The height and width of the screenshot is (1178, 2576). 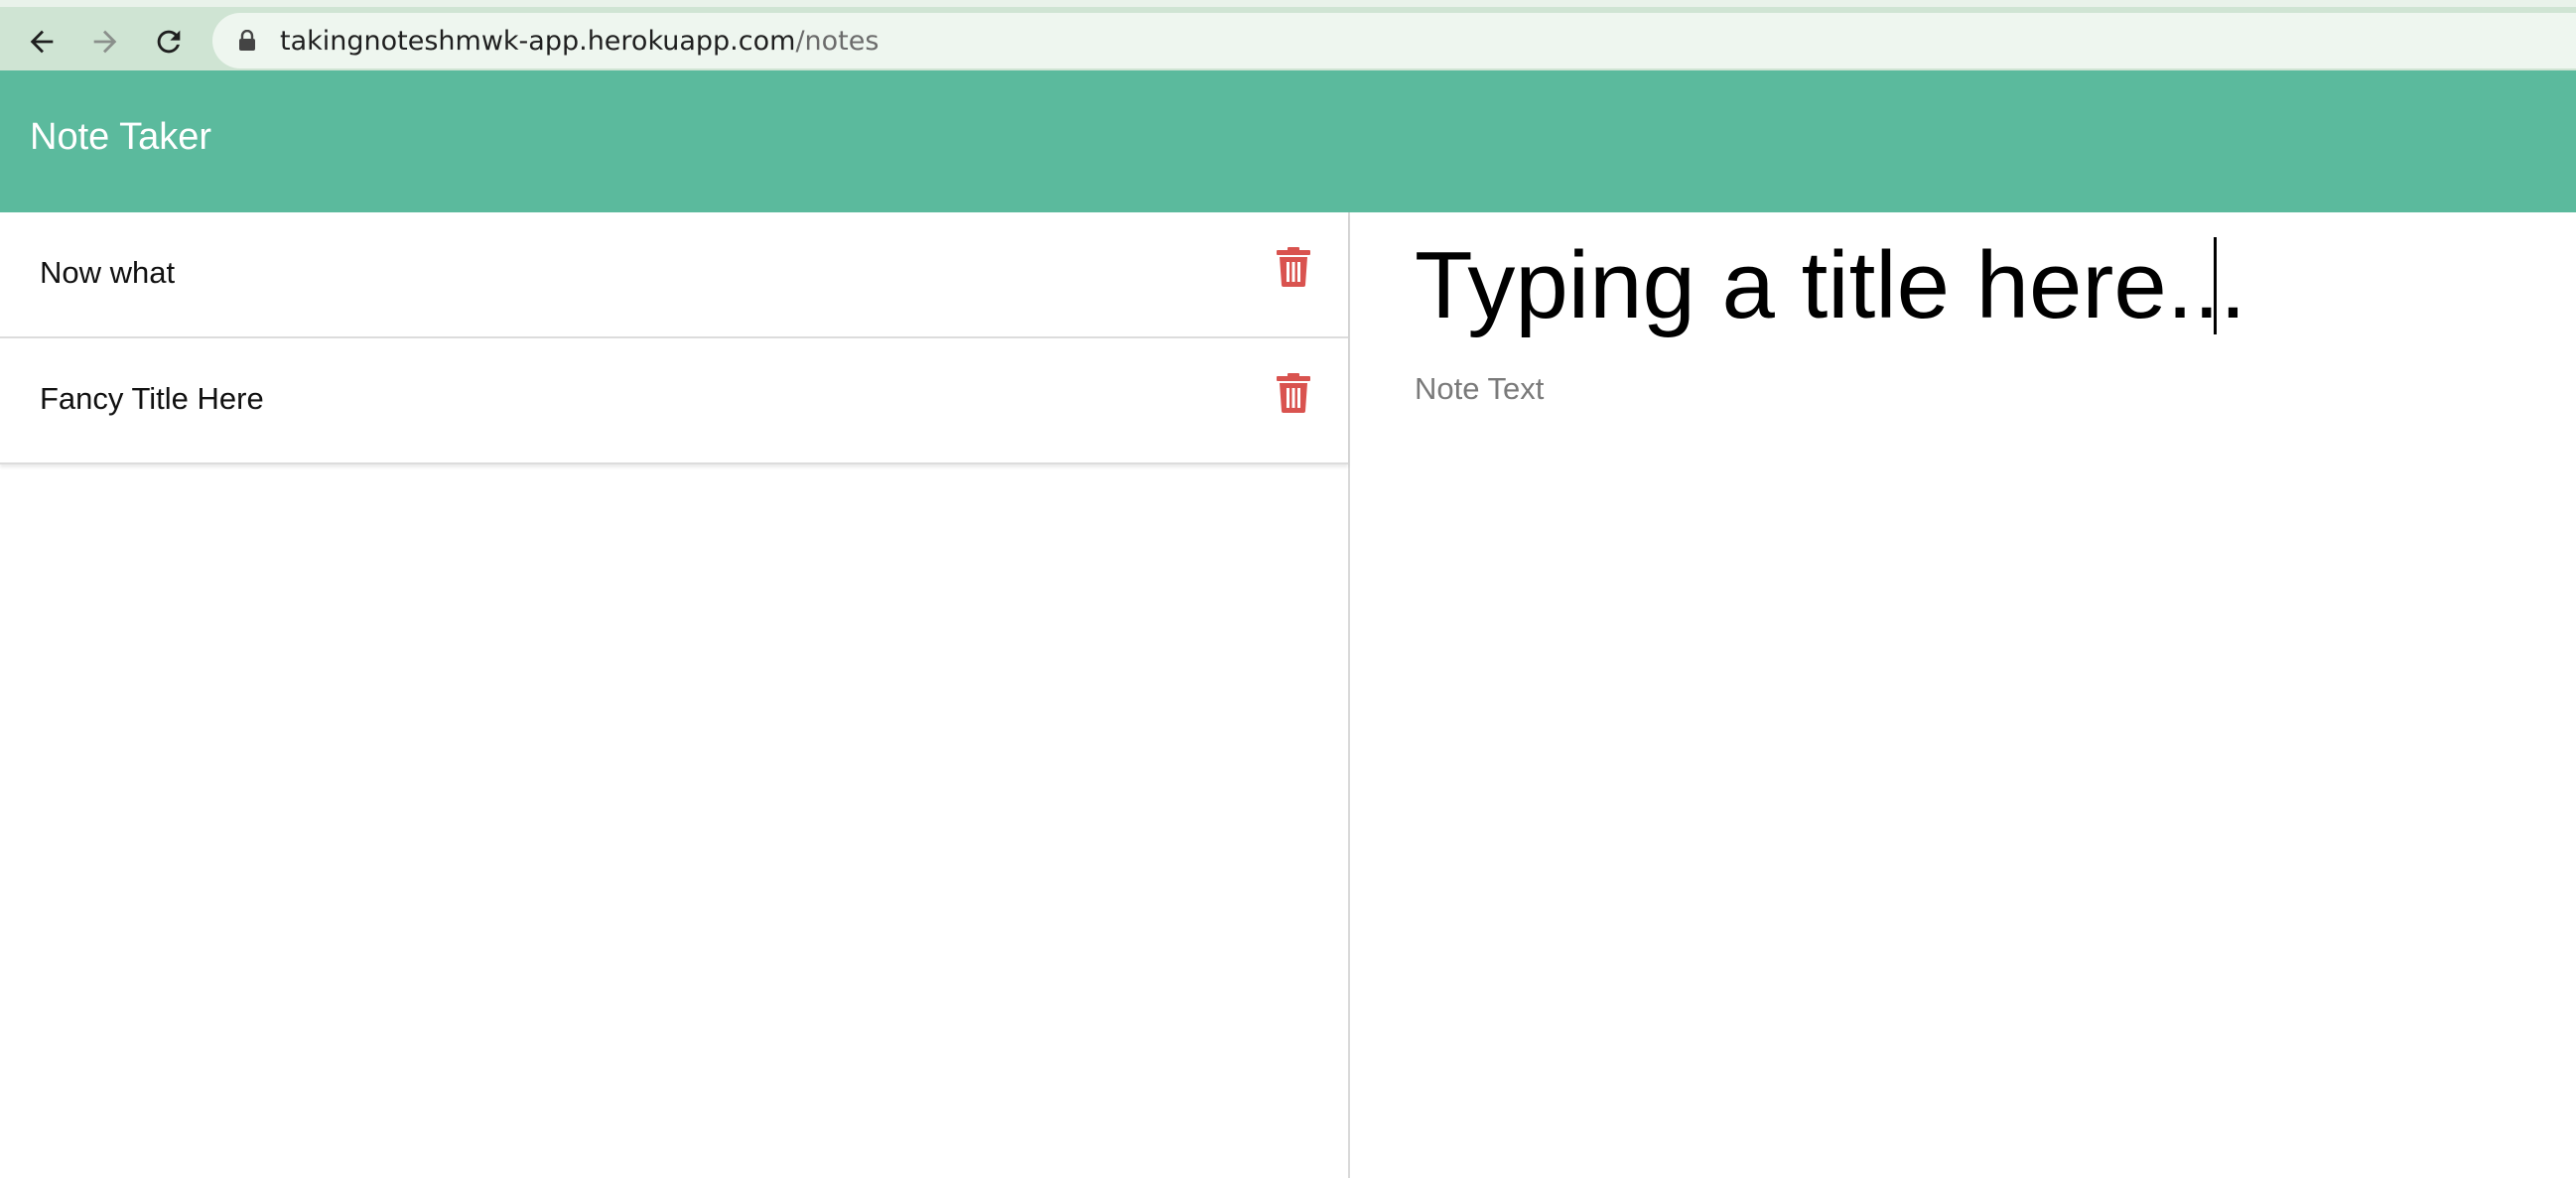 I want to click on url-text: takingnoteshmwk-app.herokuapp.com/notes, so click(x=579, y=41).